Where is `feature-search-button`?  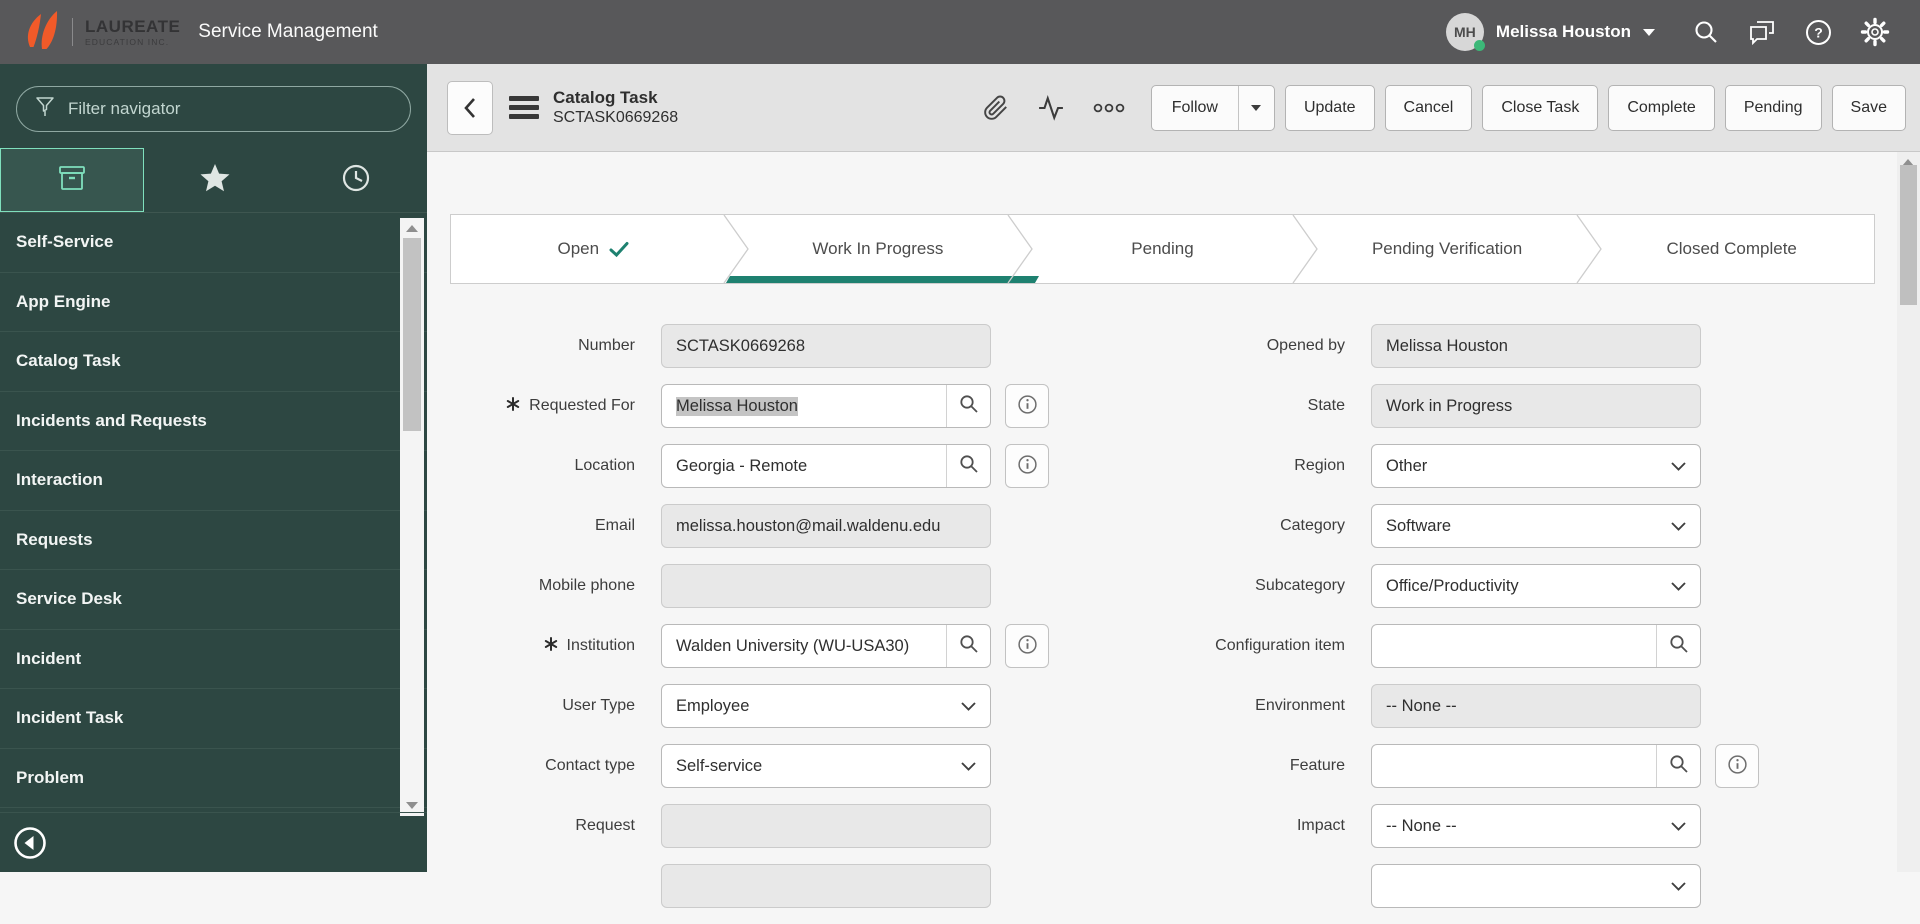 feature-search-button is located at coordinates (1678, 766).